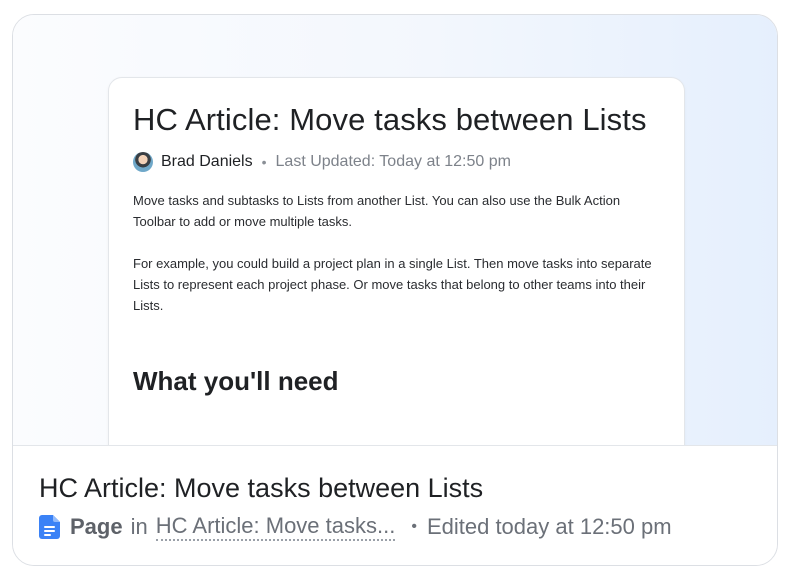  What do you see at coordinates (236, 381) in the screenshot?
I see `doc-section-heading: What you'll need` at bounding box center [236, 381].